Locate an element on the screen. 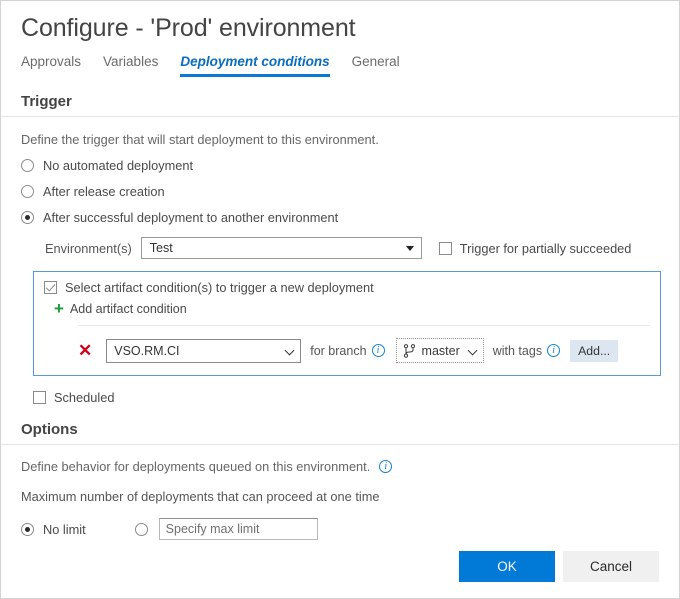 This screenshot has width=680, height=599. caret-down-icon is located at coordinates (409, 248).